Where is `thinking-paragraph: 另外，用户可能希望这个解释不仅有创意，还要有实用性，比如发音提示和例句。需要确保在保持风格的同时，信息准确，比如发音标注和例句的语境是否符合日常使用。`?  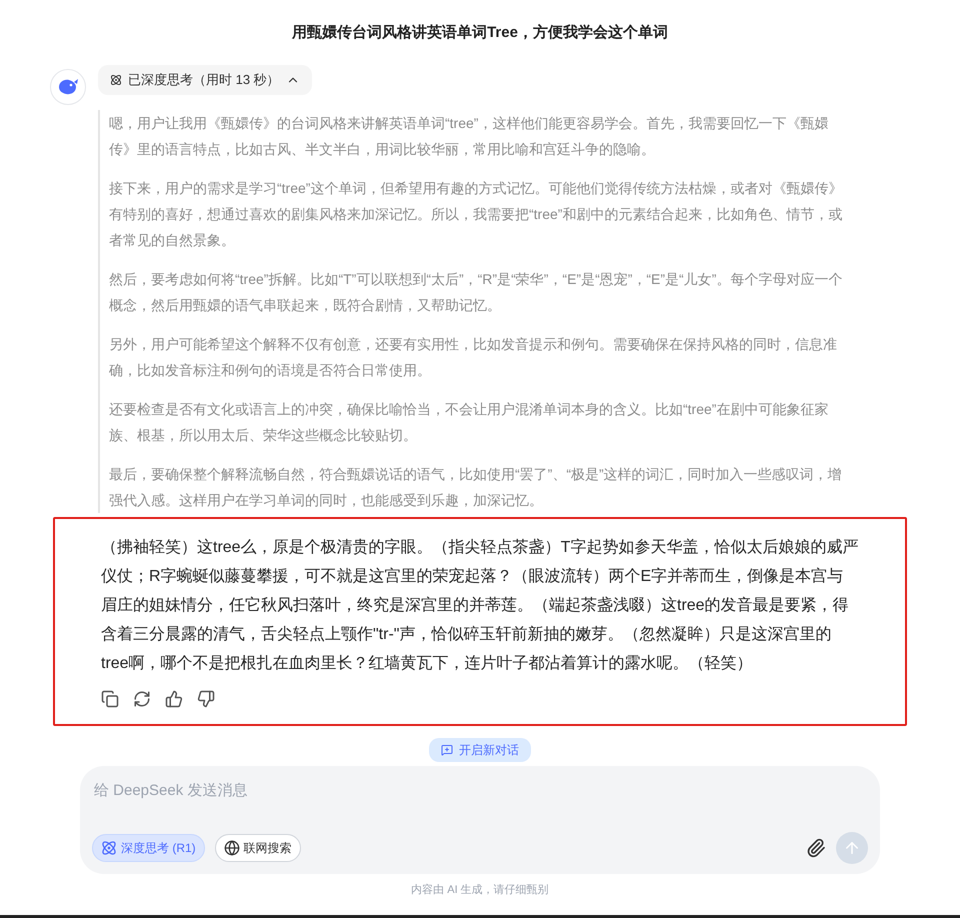
thinking-paragraph: 另外，用户可能希望这个解释不仅有创意，还要有实用性，比如发音提示和例句。需要确保在保持风格的同时，信息准确，比如发音标注和例句的语境是否符合日常使用。 is located at coordinates (473, 357).